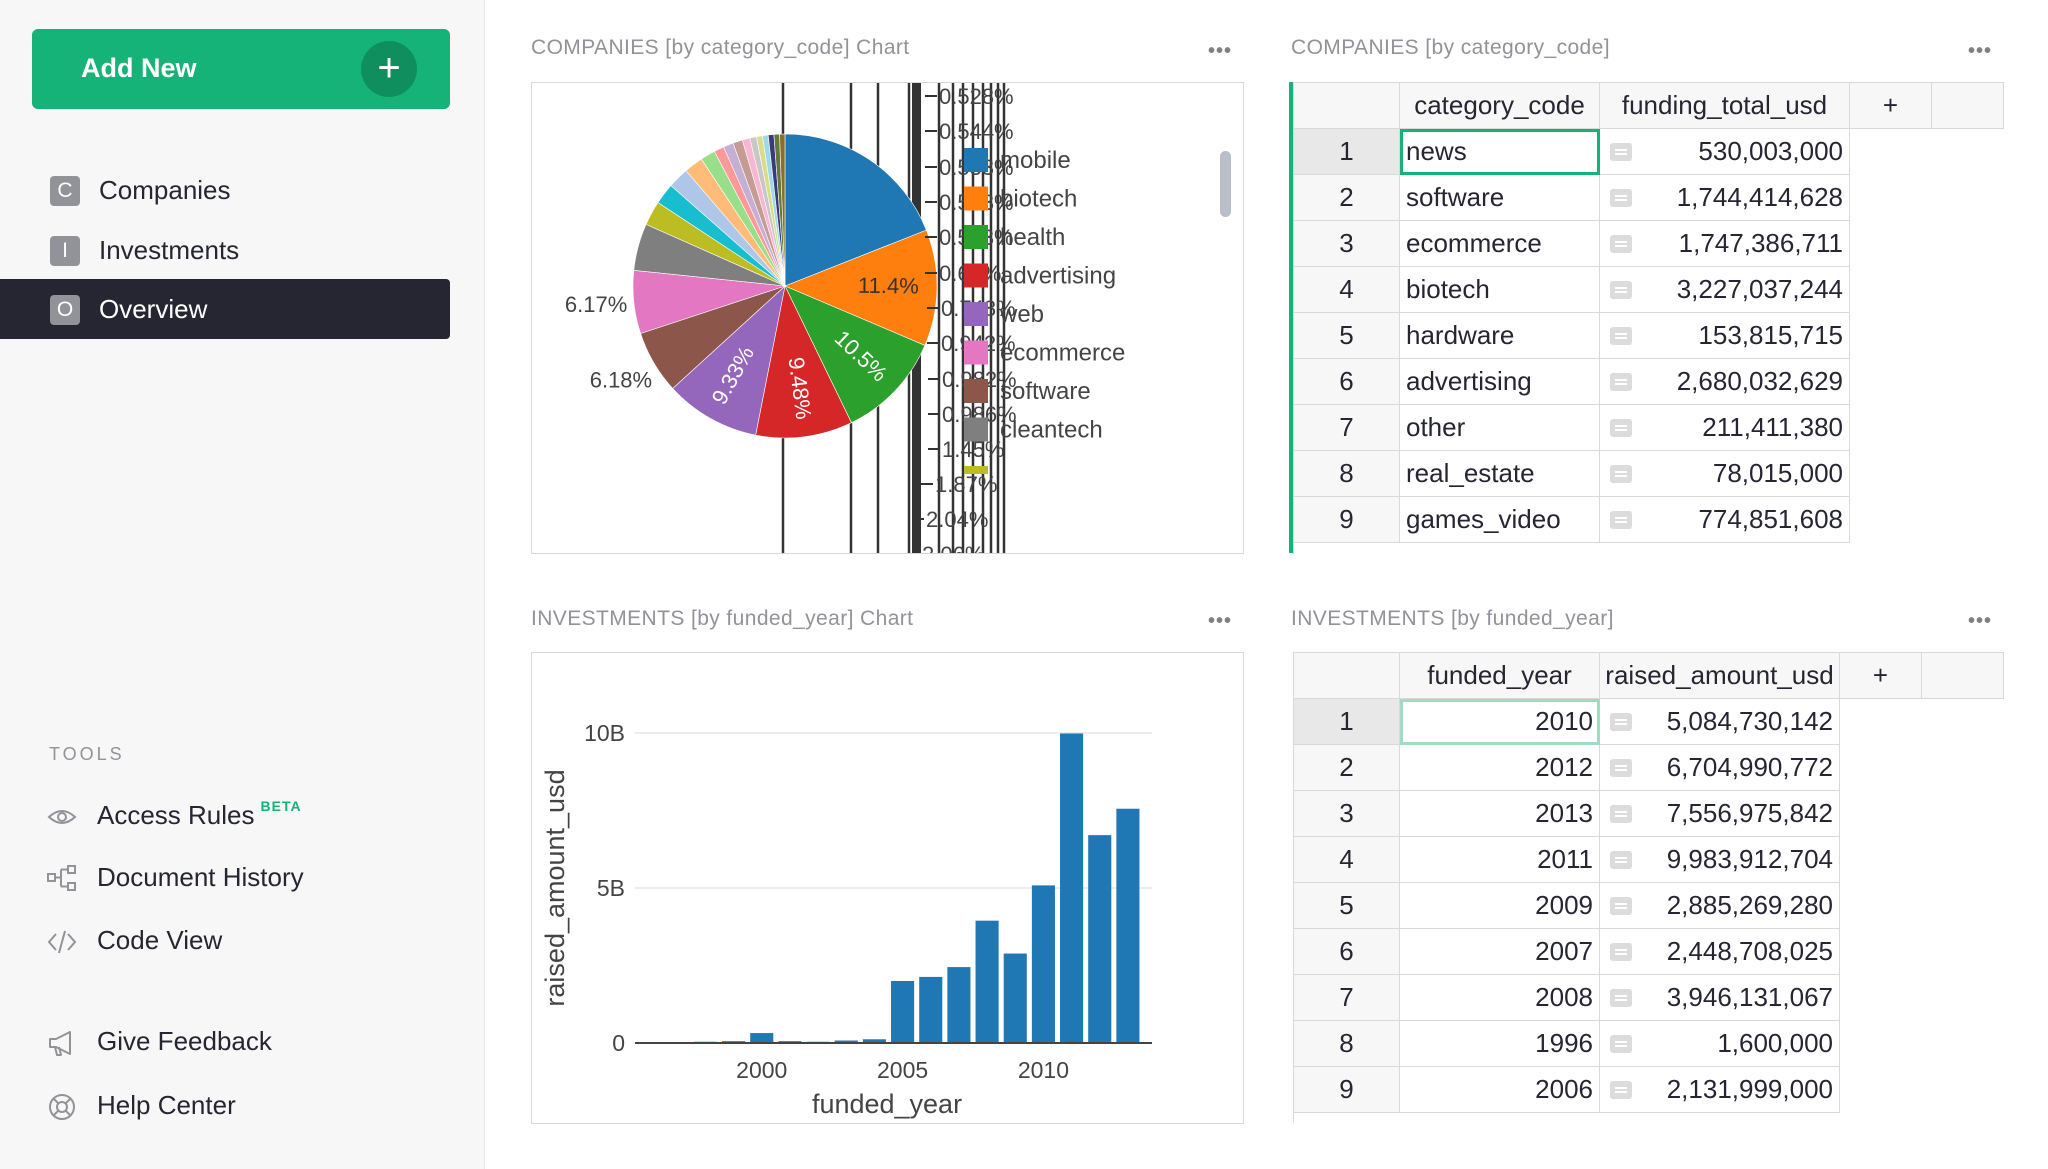 The height and width of the screenshot is (1169, 2048). What do you see at coordinates (1980, 52) in the screenshot?
I see `companies-table-menu-icon: •••` at bounding box center [1980, 52].